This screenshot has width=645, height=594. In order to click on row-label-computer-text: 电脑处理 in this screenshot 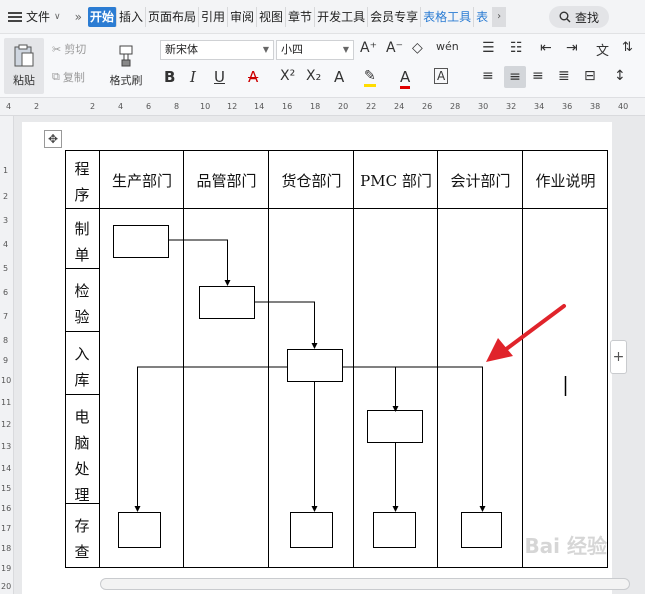, I will do `click(82, 456)`.